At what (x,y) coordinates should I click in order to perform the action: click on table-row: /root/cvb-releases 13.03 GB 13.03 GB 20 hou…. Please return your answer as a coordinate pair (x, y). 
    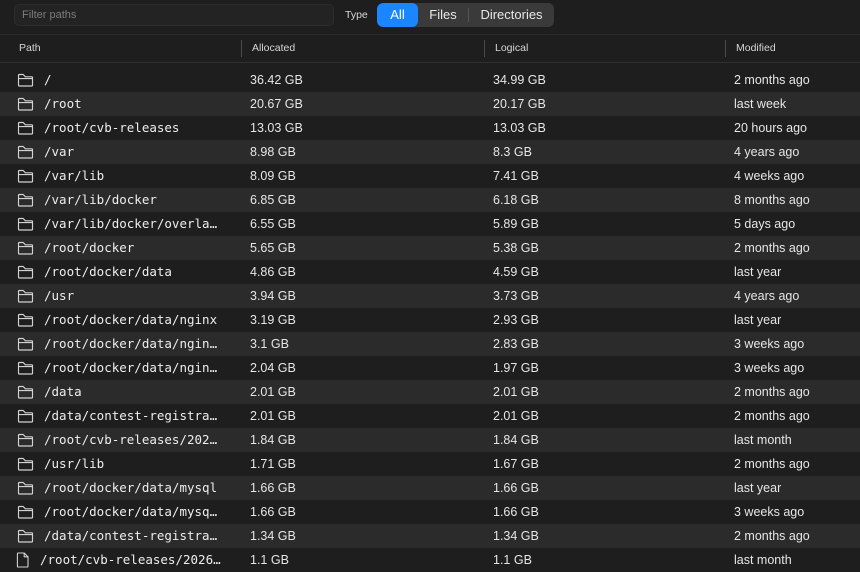
    Looking at the image, I should click on (430, 128).